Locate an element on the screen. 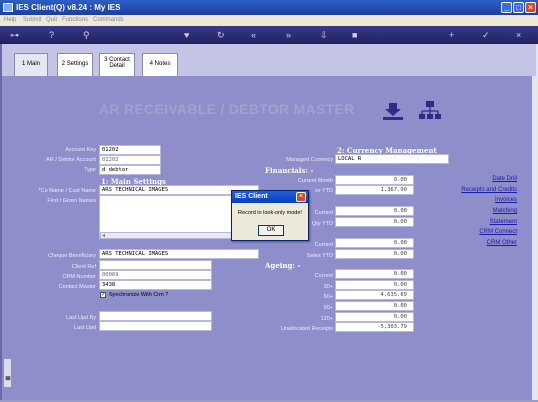  current-month-input: 0.00 is located at coordinates (374, 180).